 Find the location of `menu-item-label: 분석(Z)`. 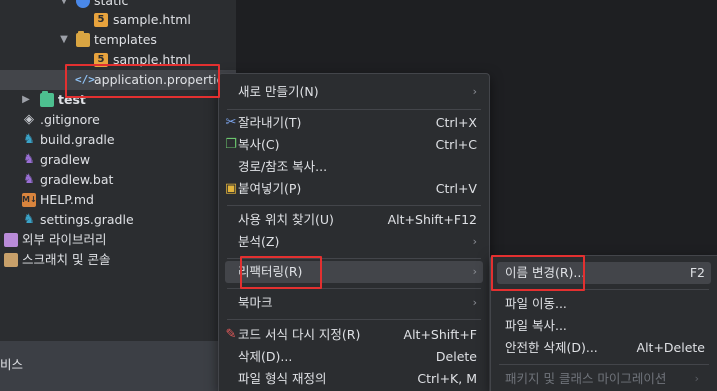

menu-item-label: 분석(Z) is located at coordinates (259, 241).